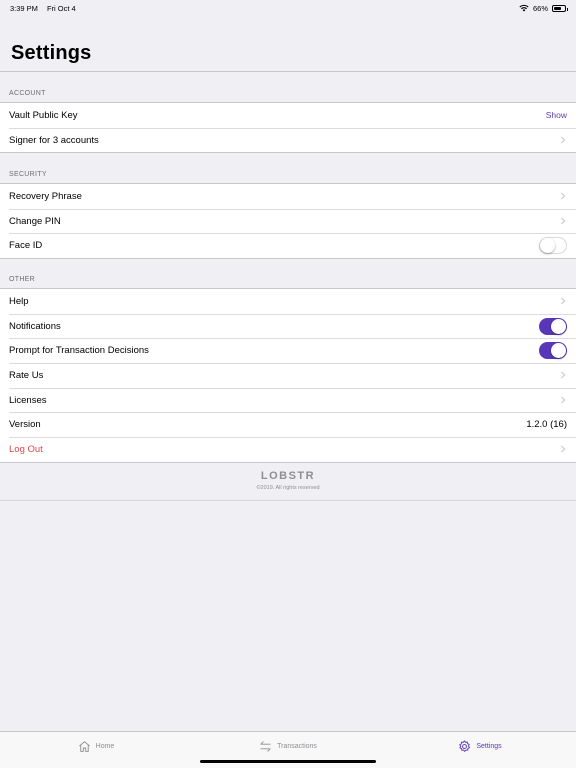  Describe the element at coordinates (24, 8) in the screenshot. I see `status-time: 3:39 PM` at that location.